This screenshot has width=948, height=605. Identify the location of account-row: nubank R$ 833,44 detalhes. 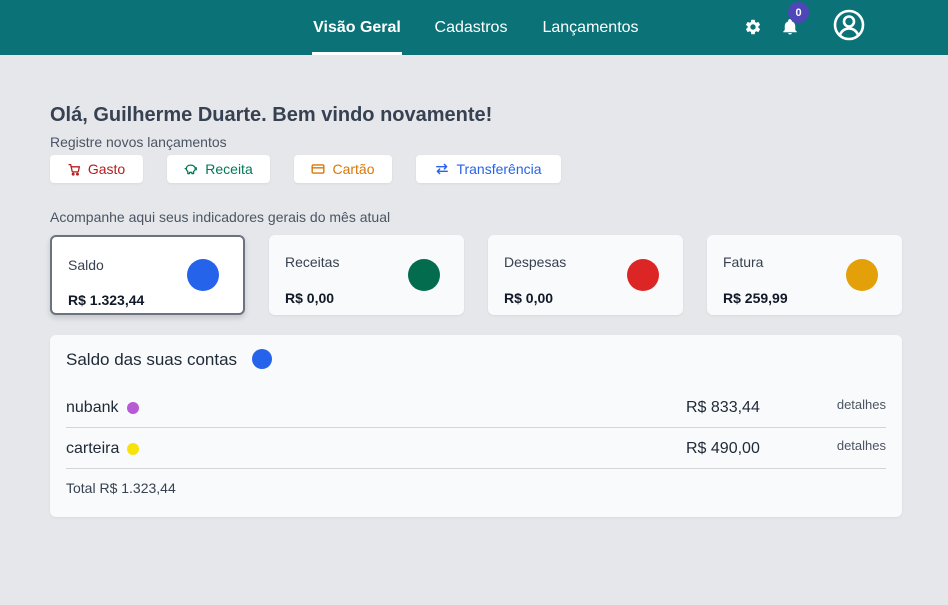
(476, 407).